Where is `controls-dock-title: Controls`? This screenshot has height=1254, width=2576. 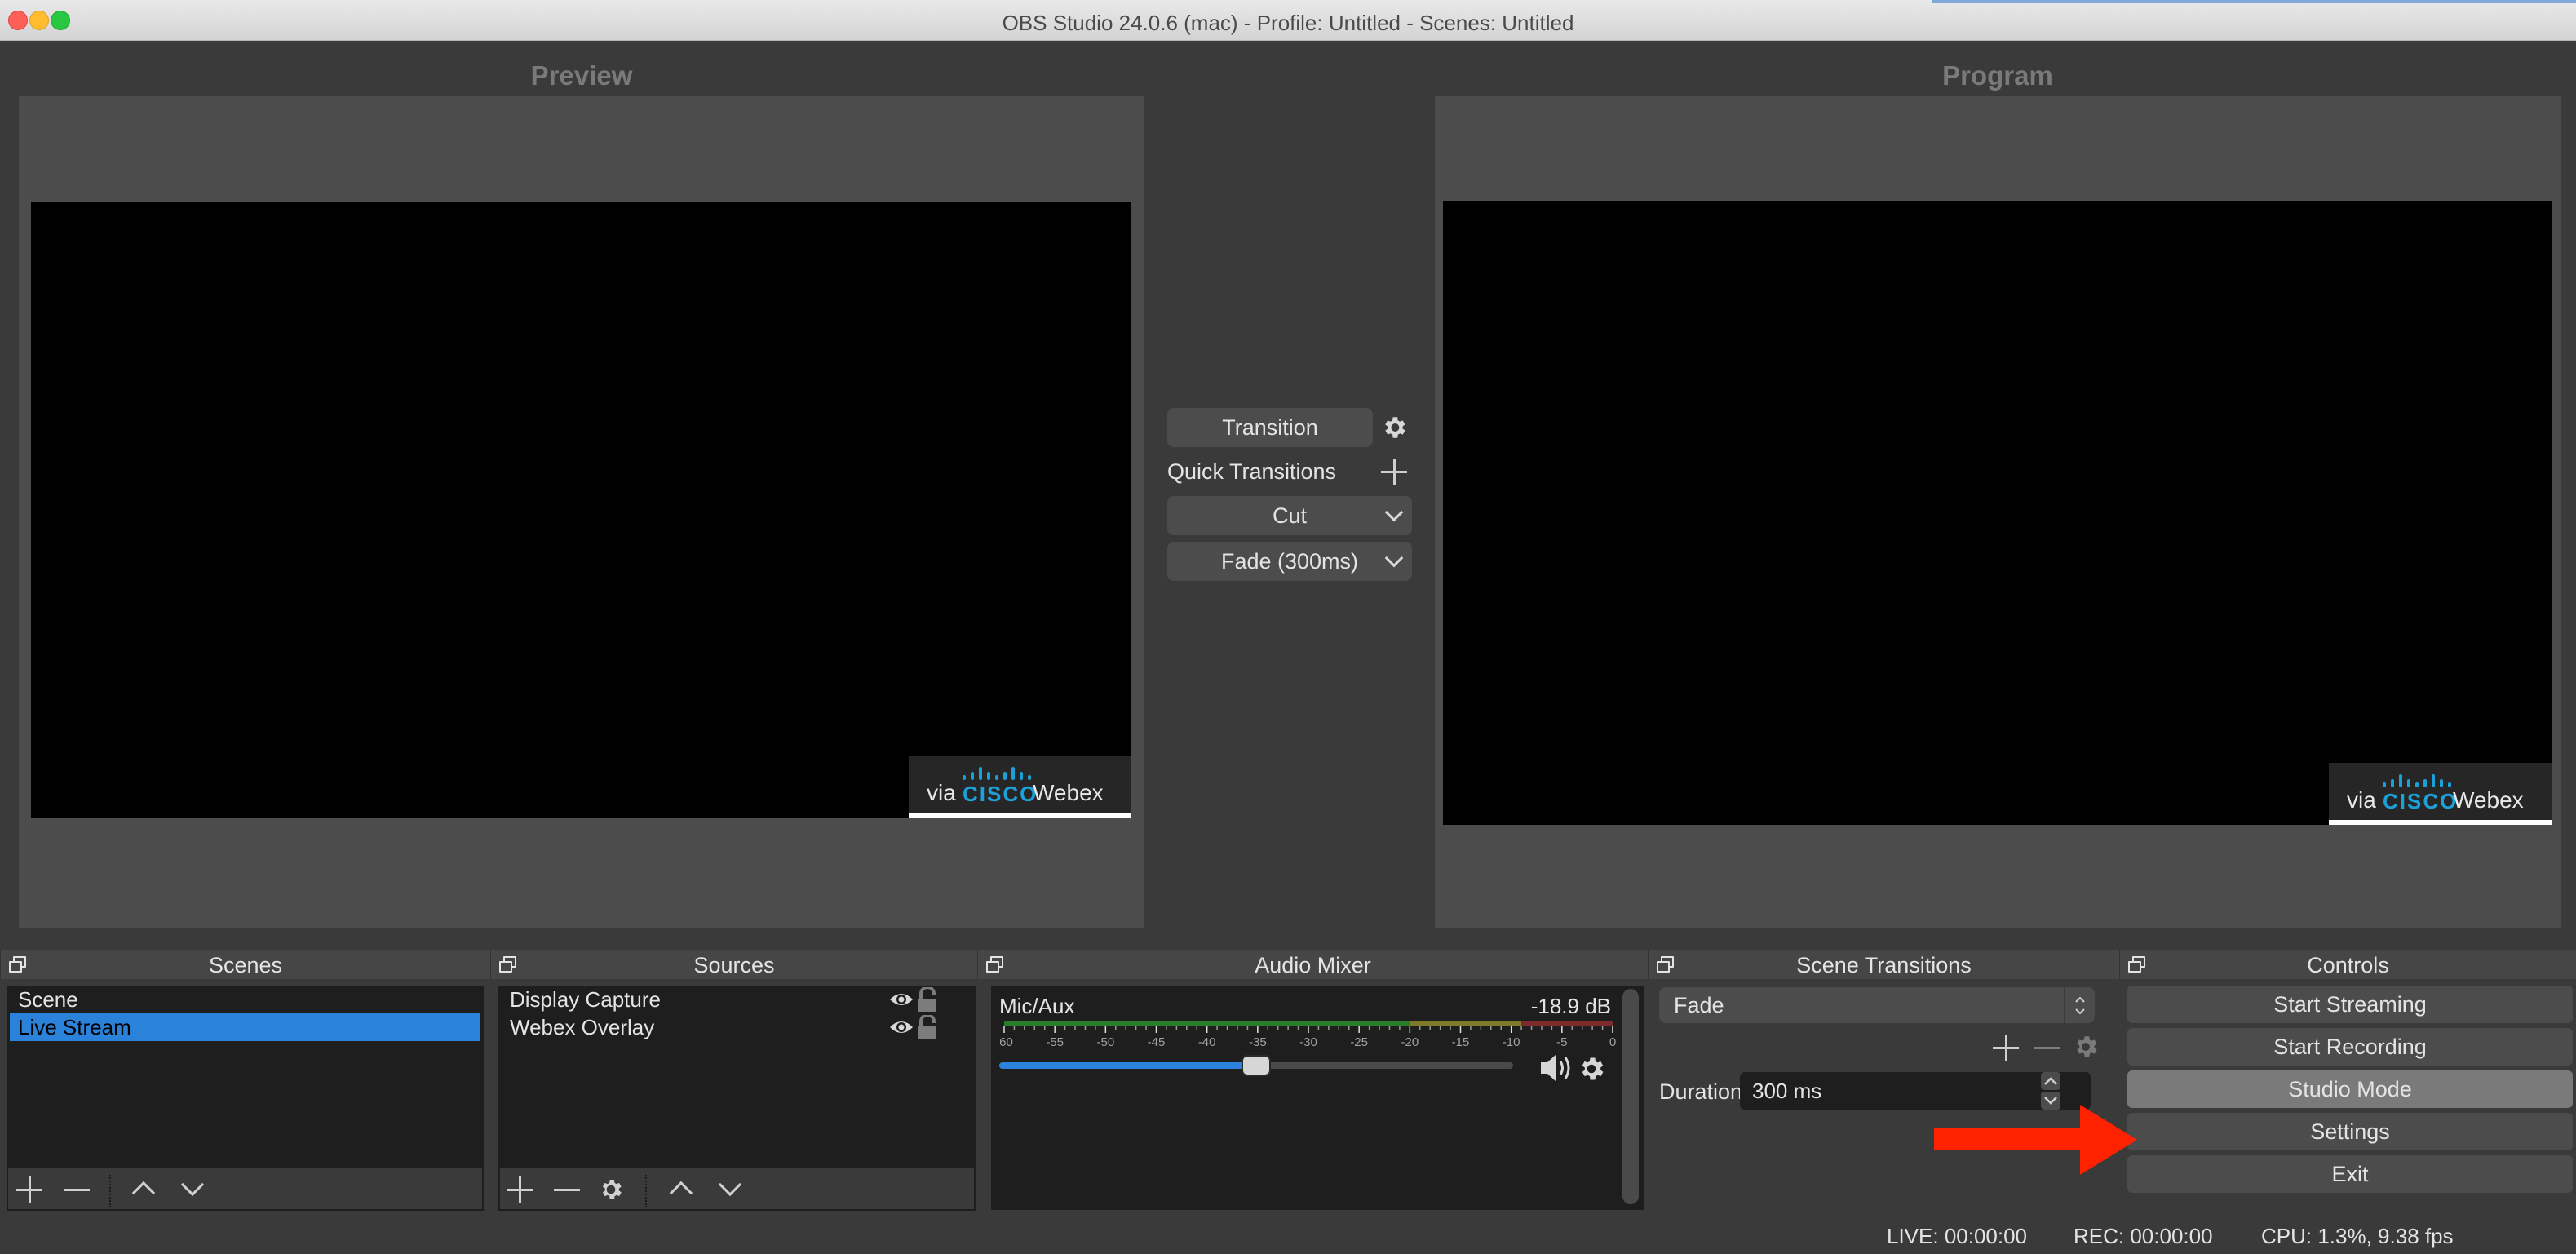 controls-dock-title: Controls is located at coordinates (2348, 965).